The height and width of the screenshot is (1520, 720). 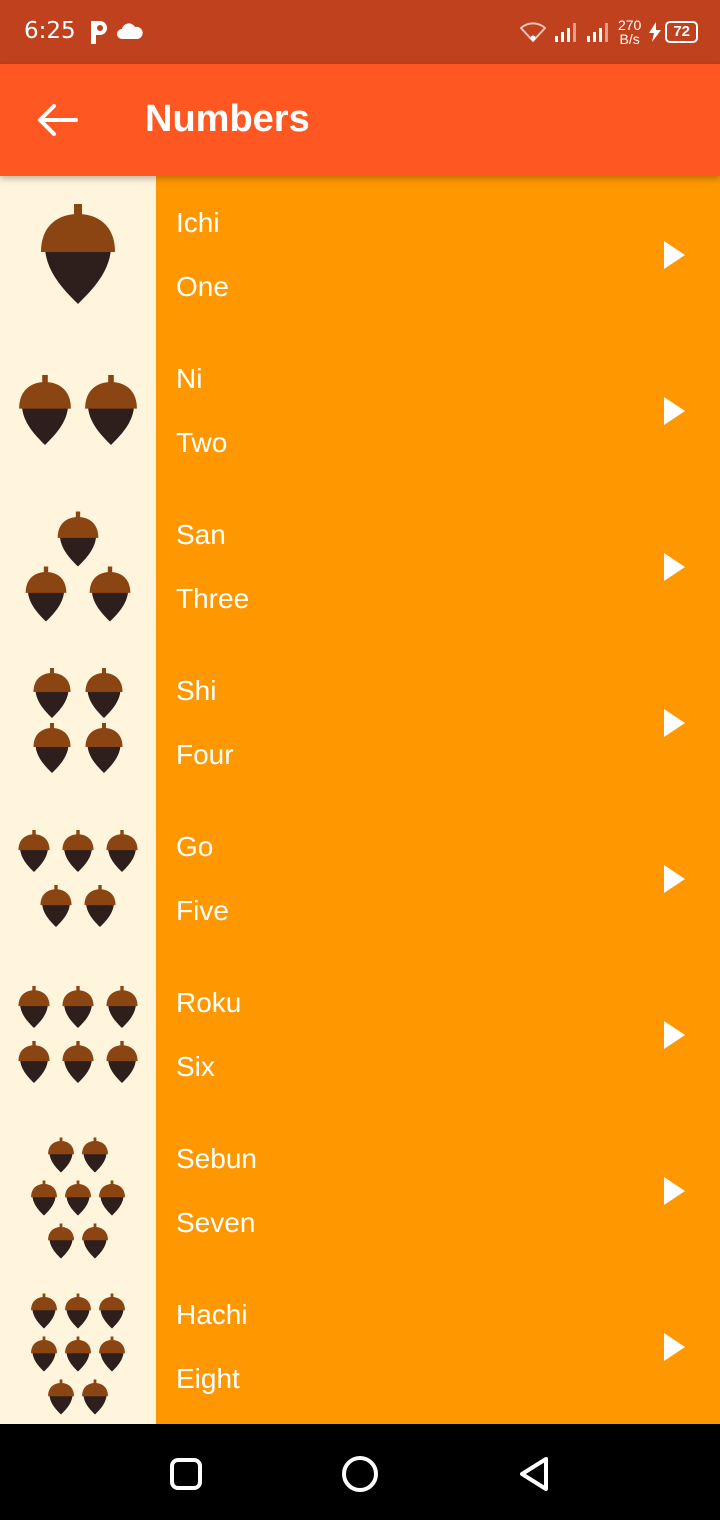 I want to click on list-item: Roku Six, so click(x=360, y=1034).